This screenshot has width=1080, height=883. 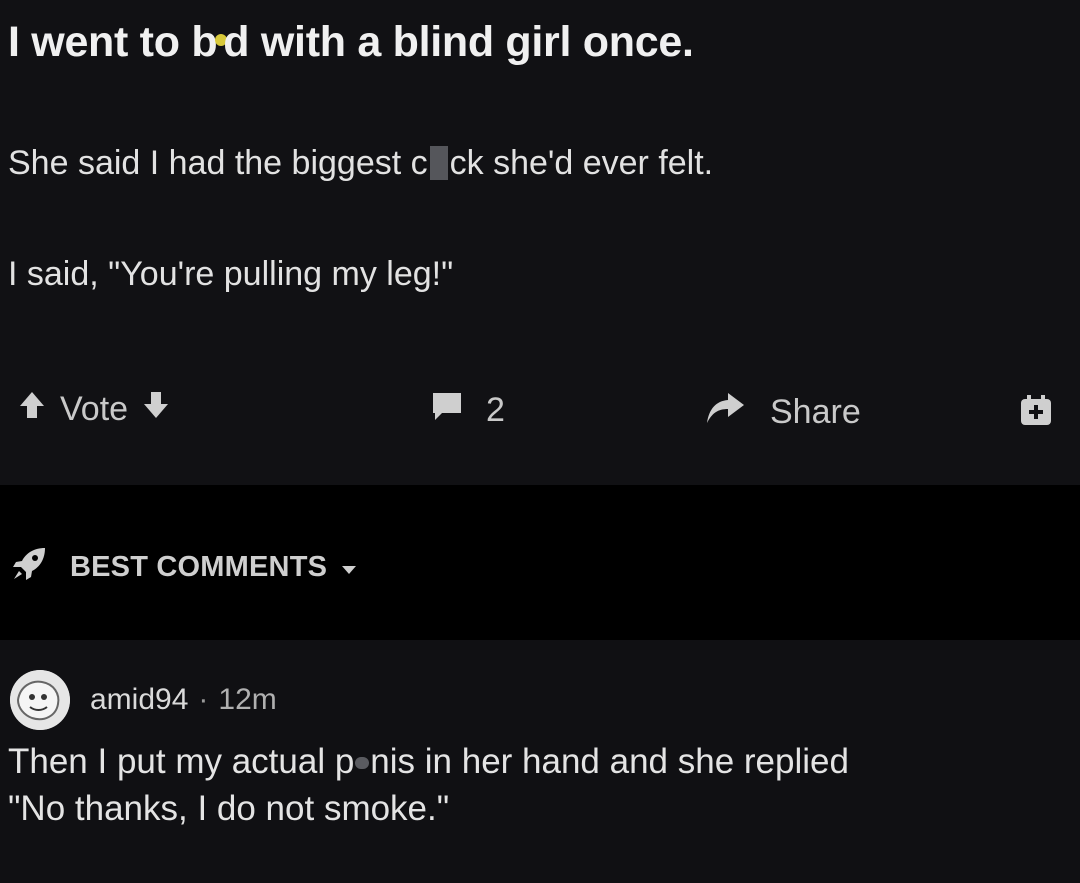 What do you see at coordinates (181, 761) in the screenshot?
I see `comment-text-start: Then I put my actual p` at bounding box center [181, 761].